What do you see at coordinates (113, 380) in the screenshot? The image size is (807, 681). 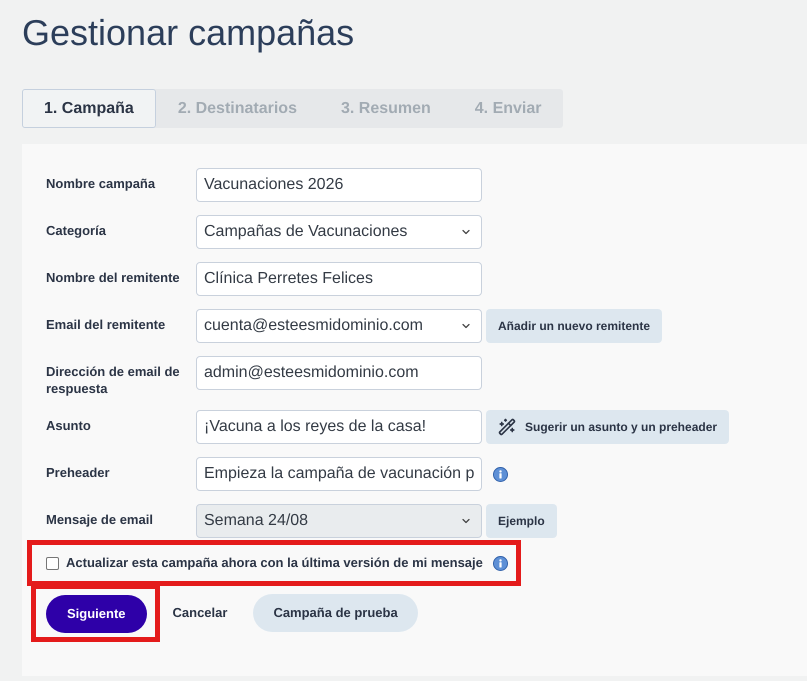 I see `field-label: Dirección de email de respuesta` at bounding box center [113, 380].